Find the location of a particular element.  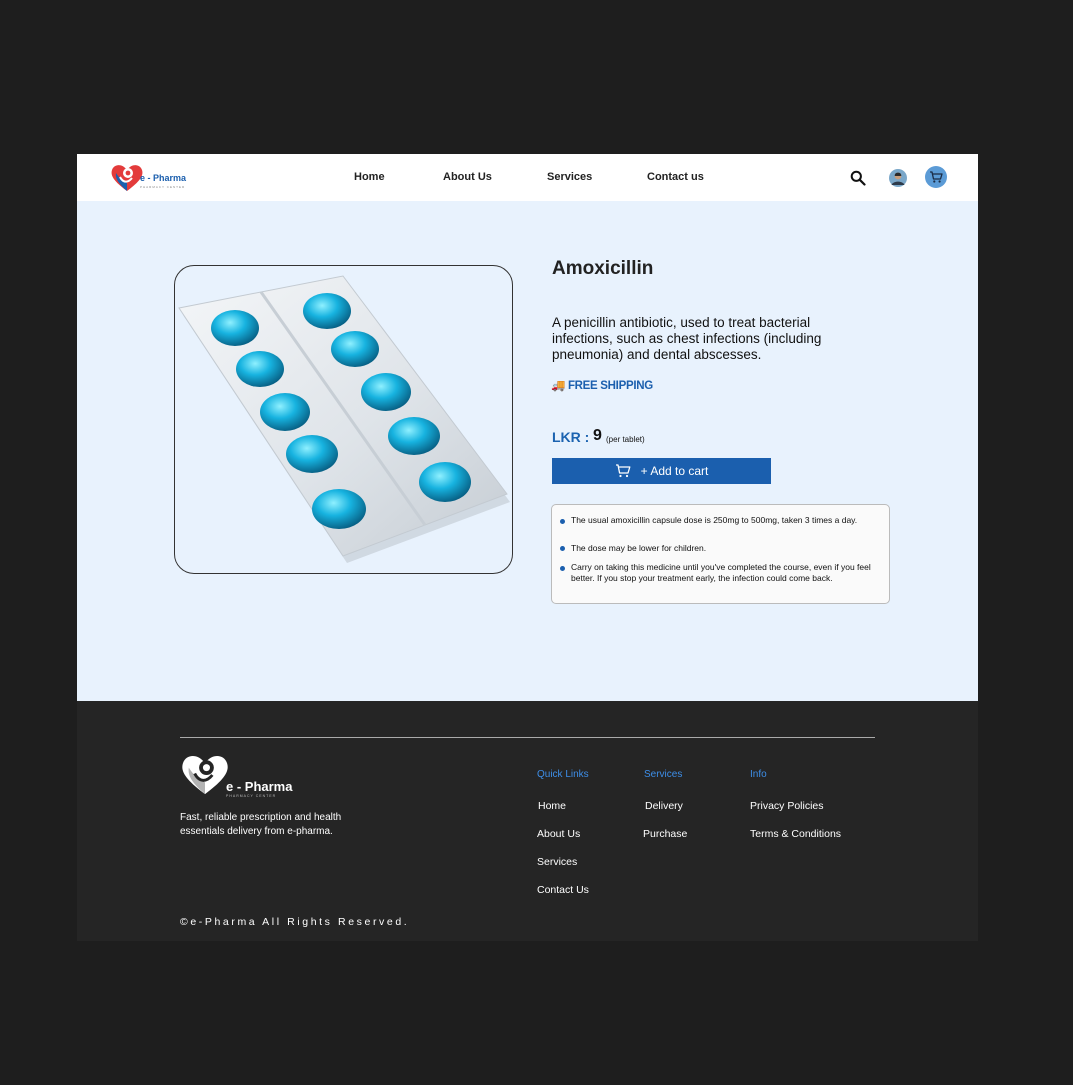

brand-name: e - Pharma is located at coordinates (163, 178).